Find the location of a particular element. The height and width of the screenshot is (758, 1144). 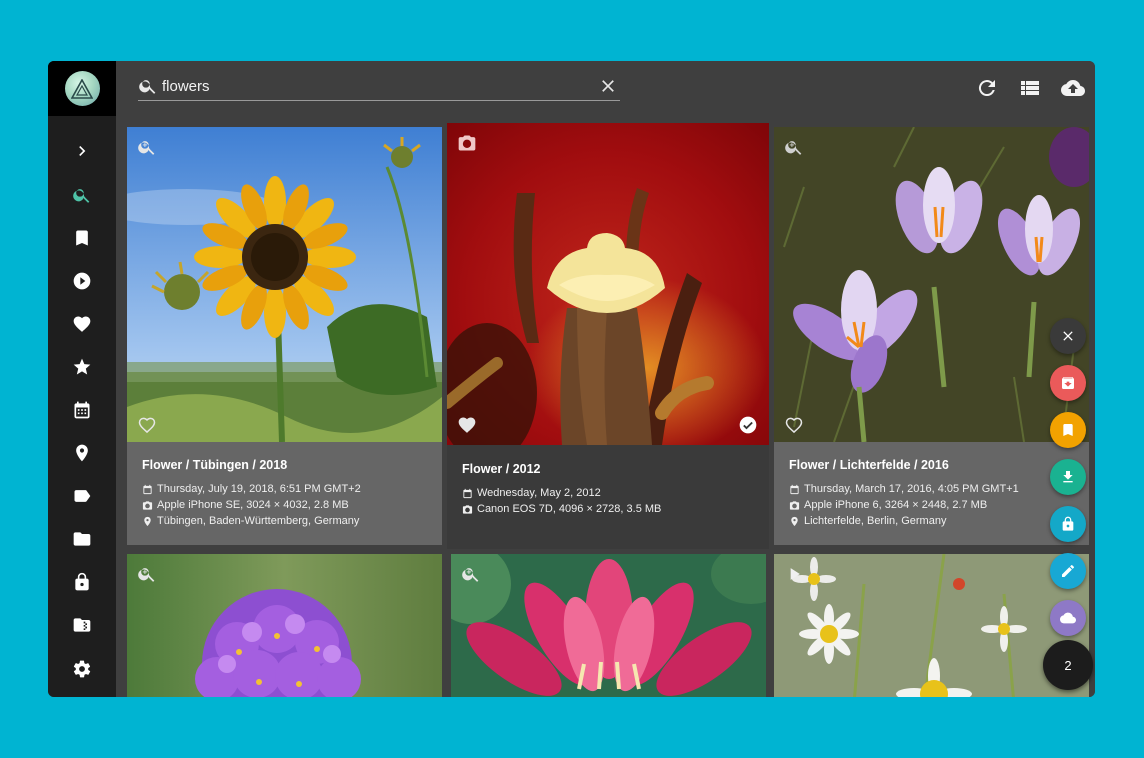

play-icon is located at coordinates (794, 574).